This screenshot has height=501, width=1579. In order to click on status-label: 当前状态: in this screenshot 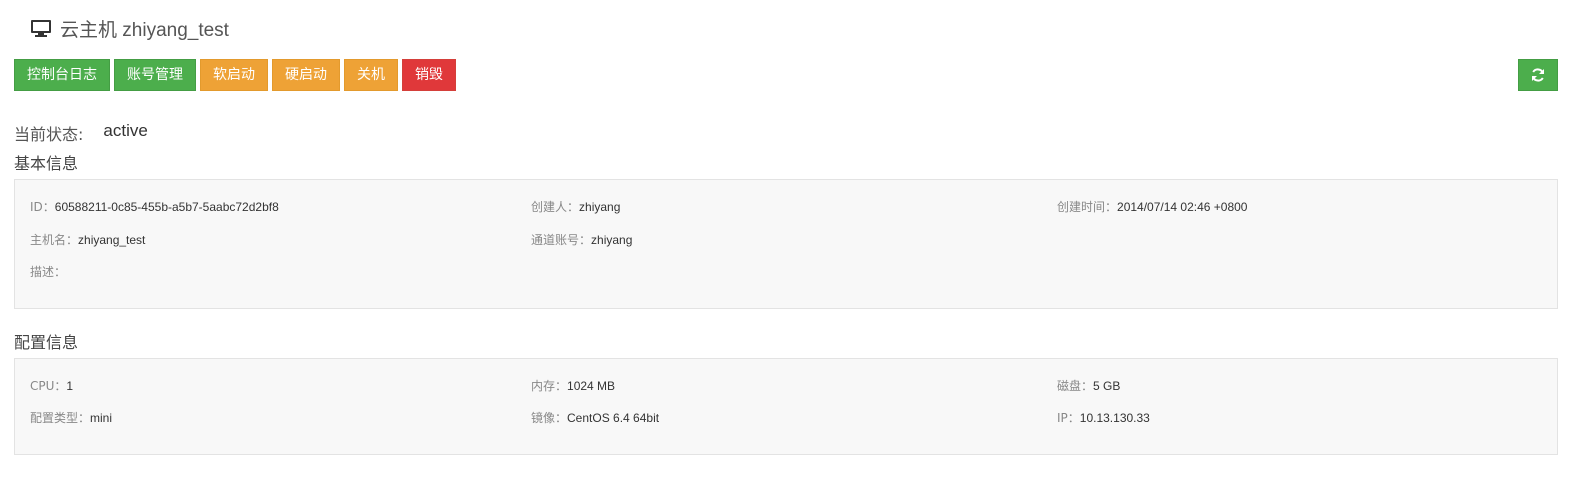, I will do `click(49, 134)`.